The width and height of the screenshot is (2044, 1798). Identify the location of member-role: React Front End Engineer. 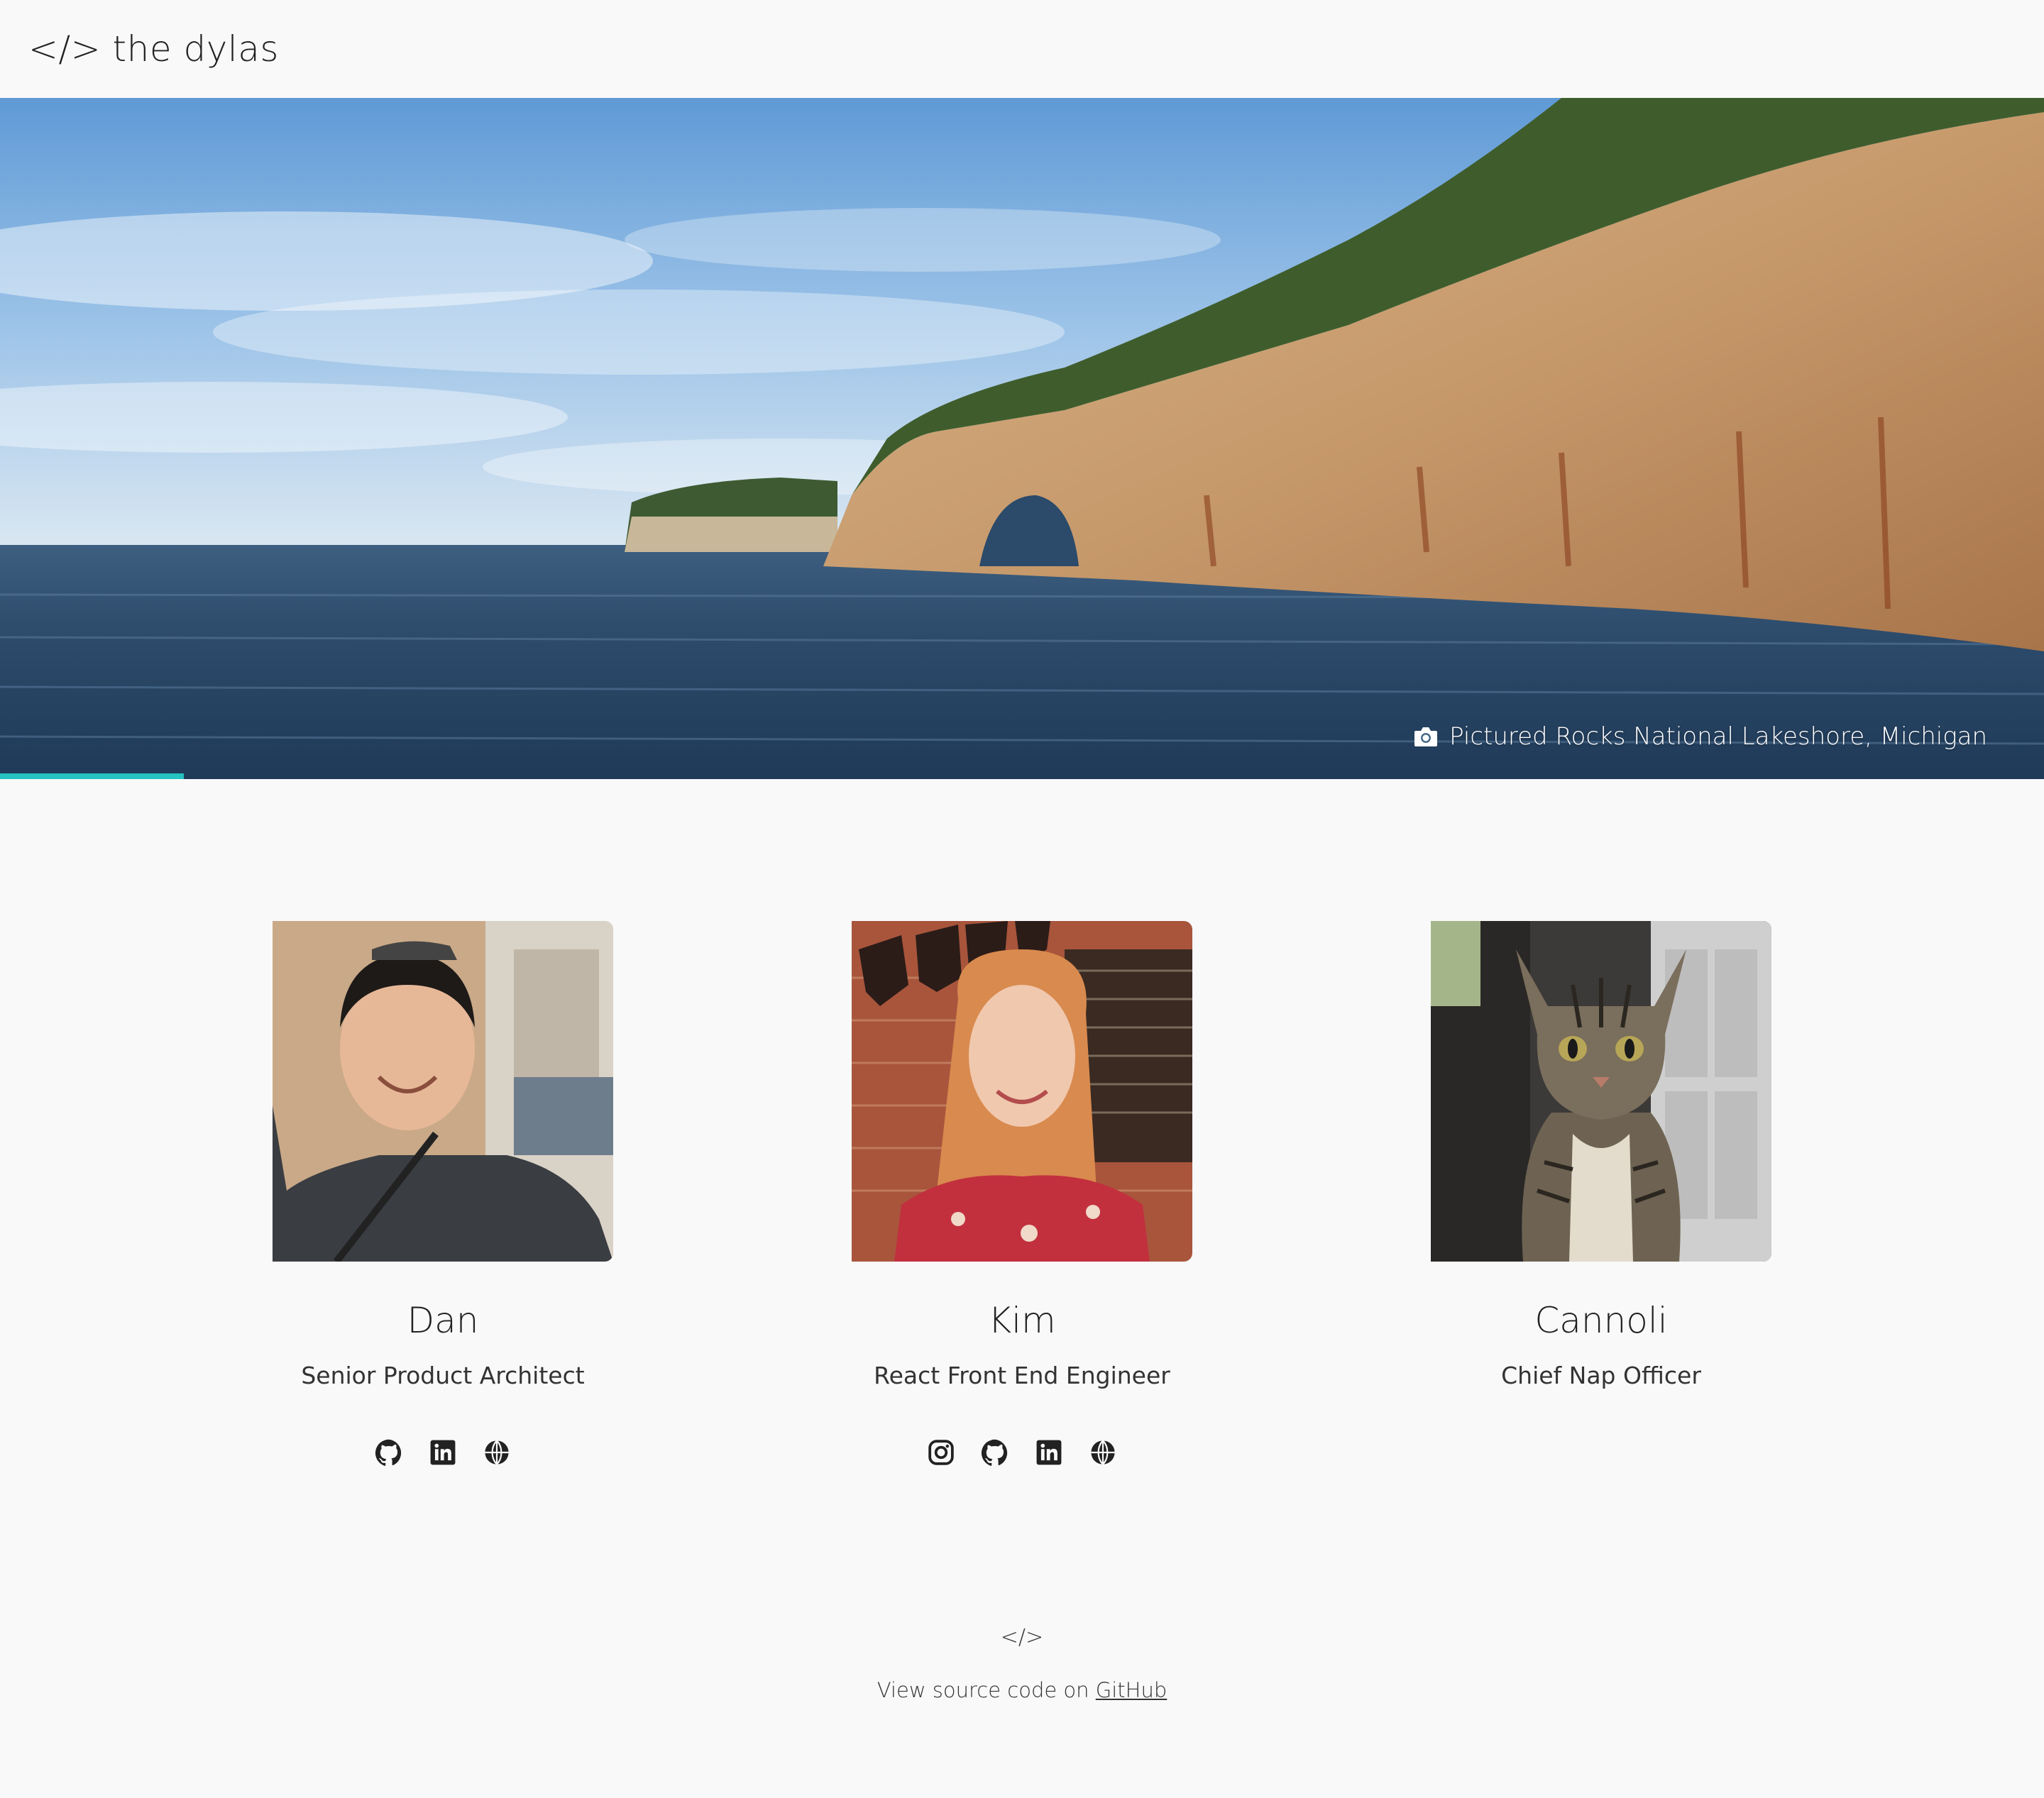
(1022, 1375).